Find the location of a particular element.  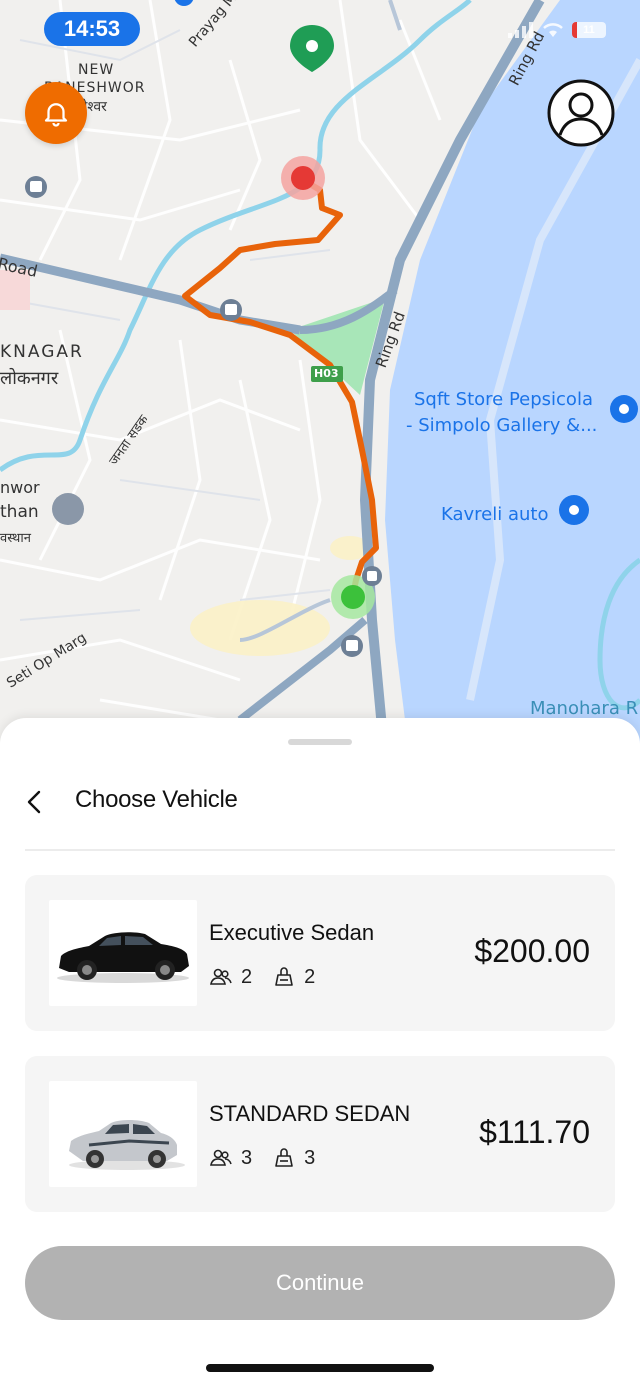

chevron-left-icon is located at coordinates (34, 802).